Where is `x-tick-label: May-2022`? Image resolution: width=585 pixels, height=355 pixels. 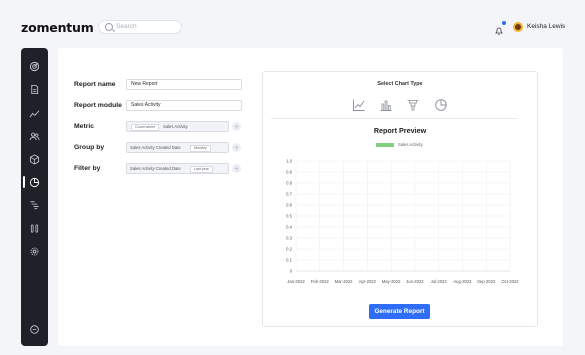
x-tick-label: May-2022 is located at coordinates (391, 281).